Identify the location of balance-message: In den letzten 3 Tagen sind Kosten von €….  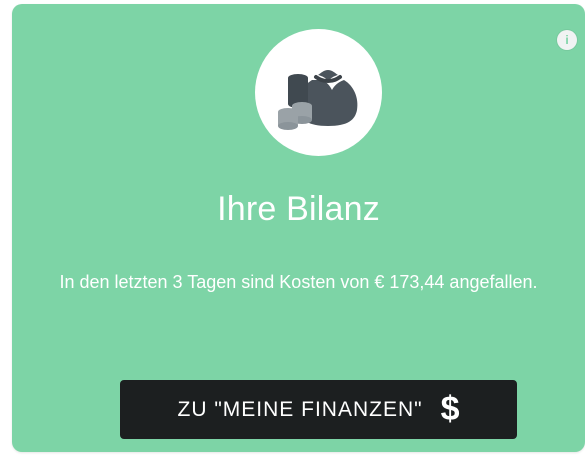
(298, 282).